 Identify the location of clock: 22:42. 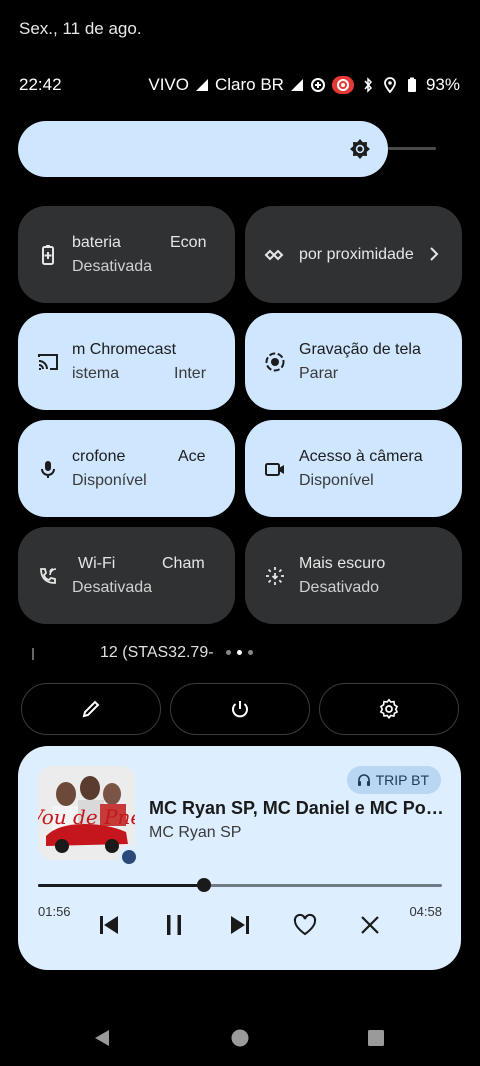
(40, 84).